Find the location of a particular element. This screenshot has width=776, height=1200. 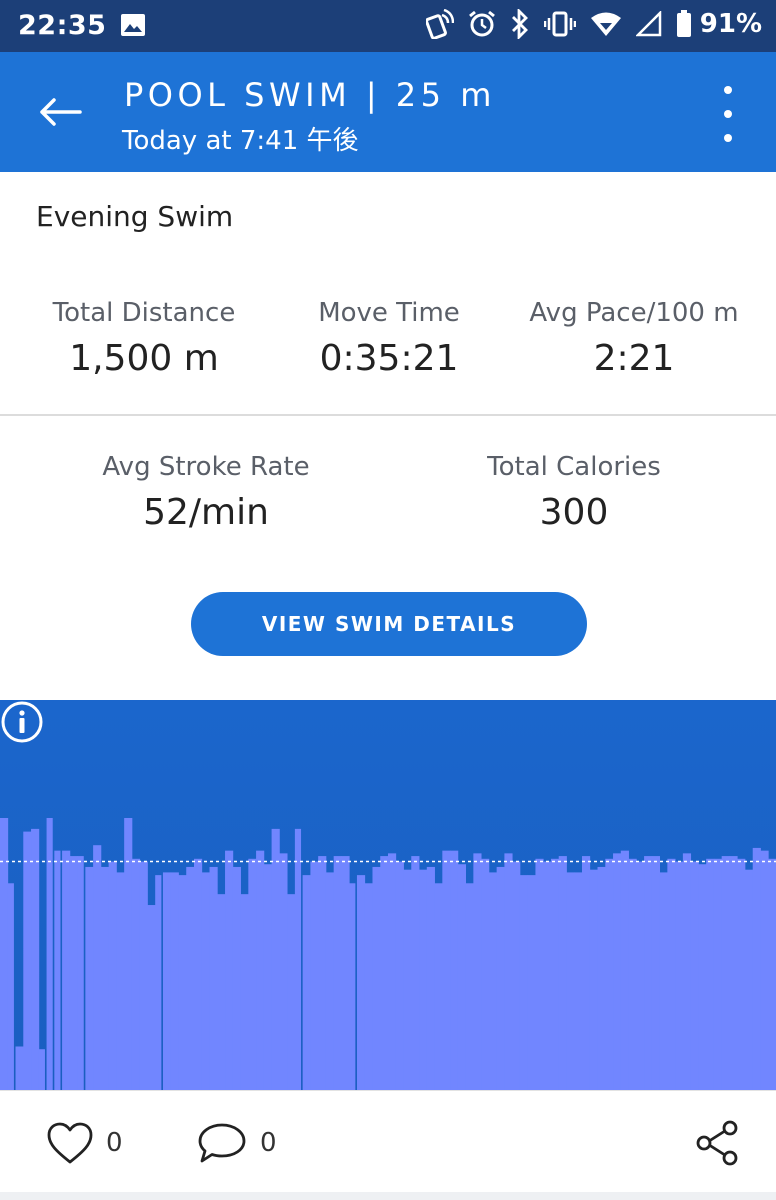

comment-count: 0 is located at coordinates (268, 1143).